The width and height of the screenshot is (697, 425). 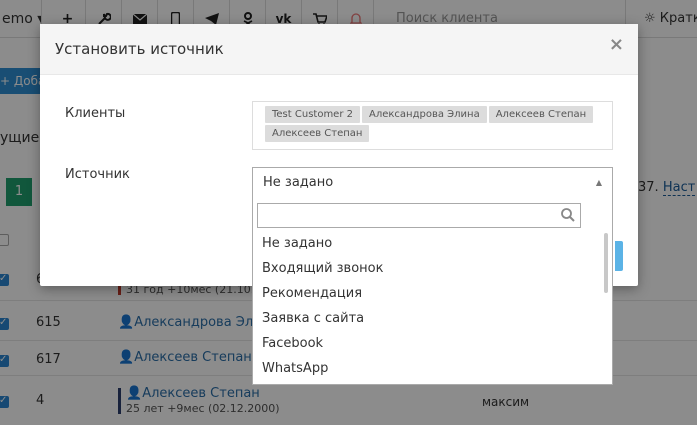 What do you see at coordinates (432, 183) in the screenshot?
I see `source-select: Не задано ▲` at bounding box center [432, 183].